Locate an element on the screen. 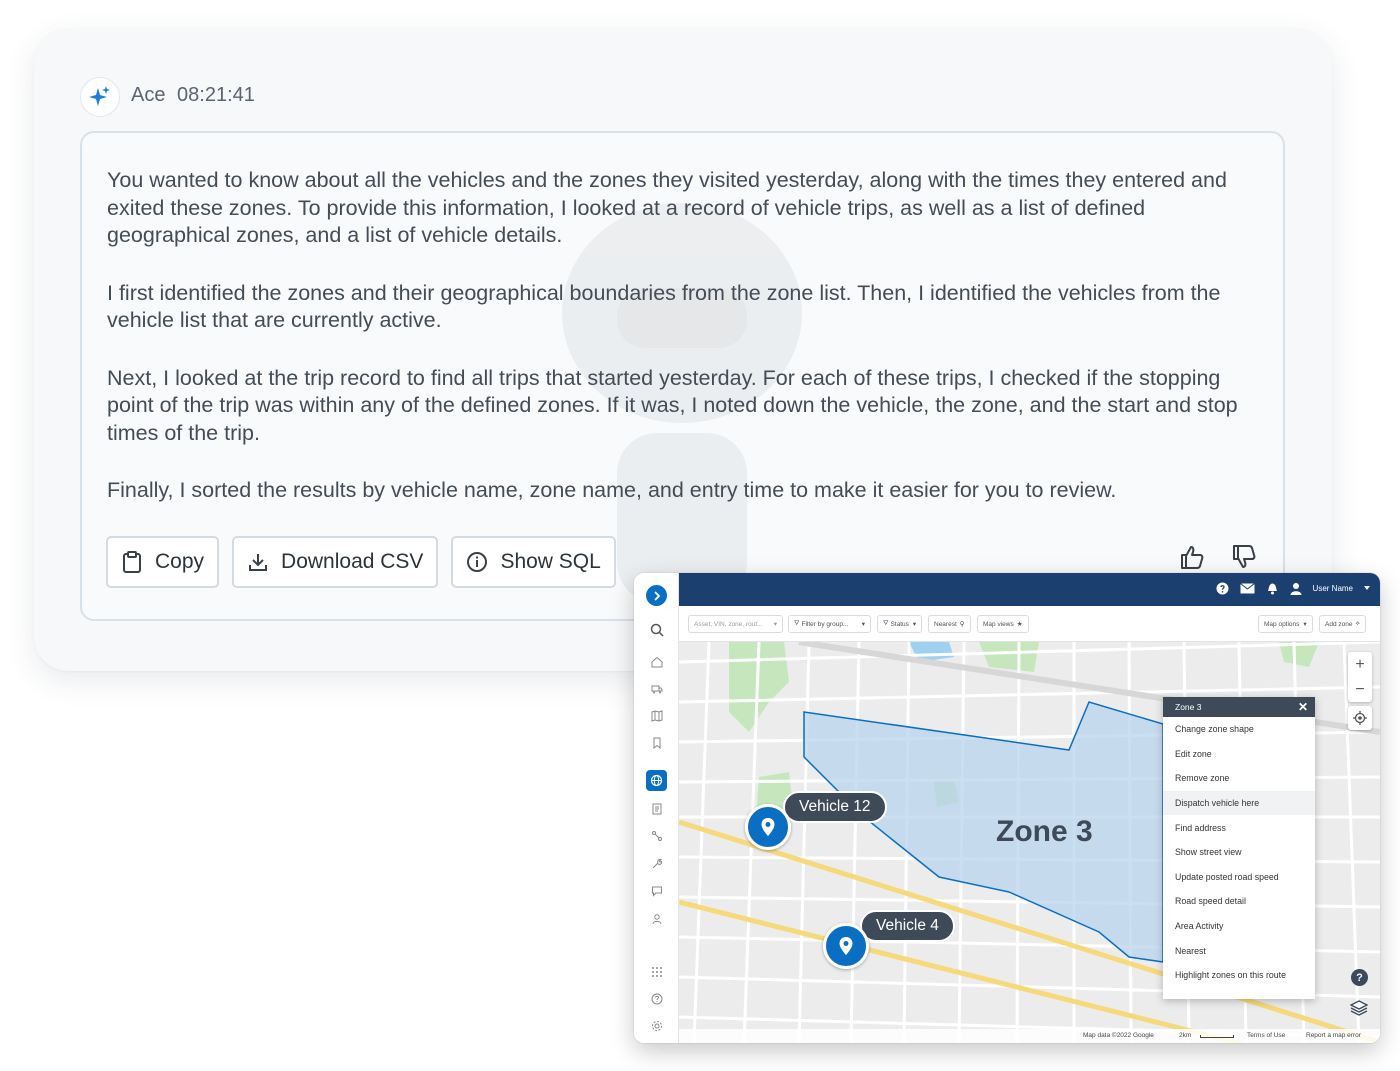 This screenshot has height=1071, width=1400. assistant-avatar is located at coordinates (100, 97).